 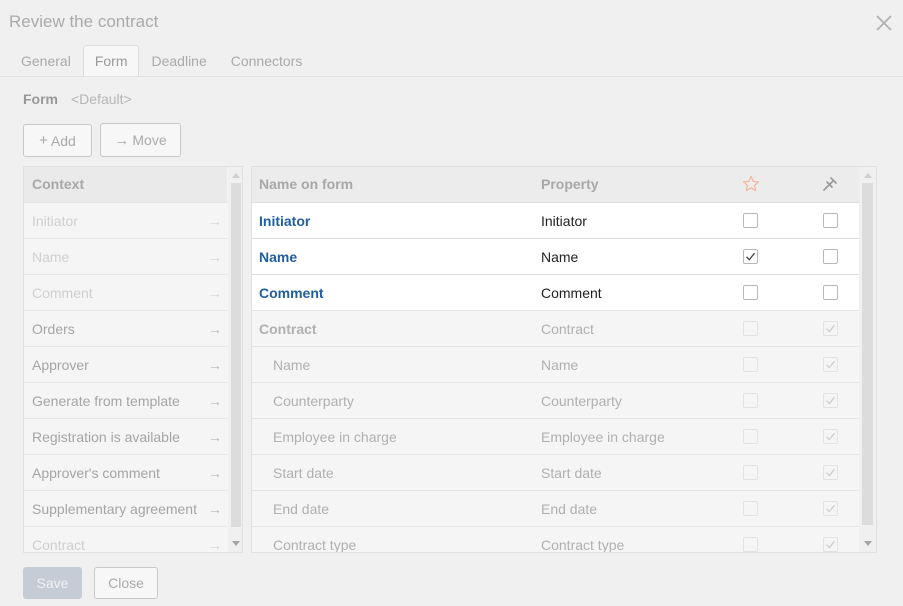 What do you see at coordinates (125, 220) in the screenshot?
I see `context-item: Initiator →` at bounding box center [125, 220].